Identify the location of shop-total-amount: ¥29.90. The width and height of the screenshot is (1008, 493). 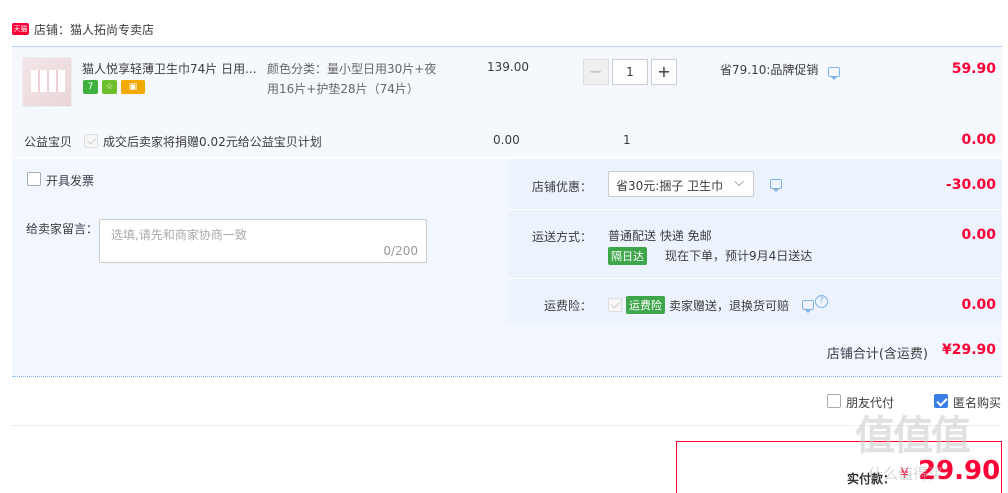
(968, 350).